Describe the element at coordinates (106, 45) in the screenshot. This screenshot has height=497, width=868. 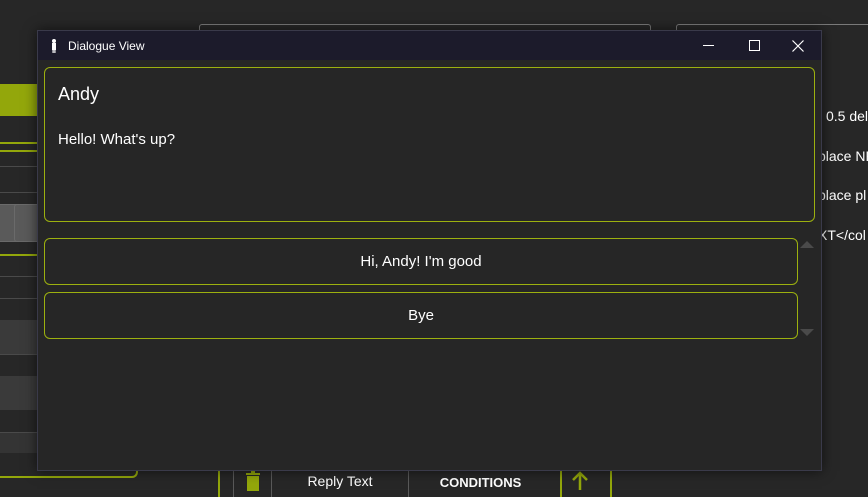
I see `window-title: Dialogue View` at that location.